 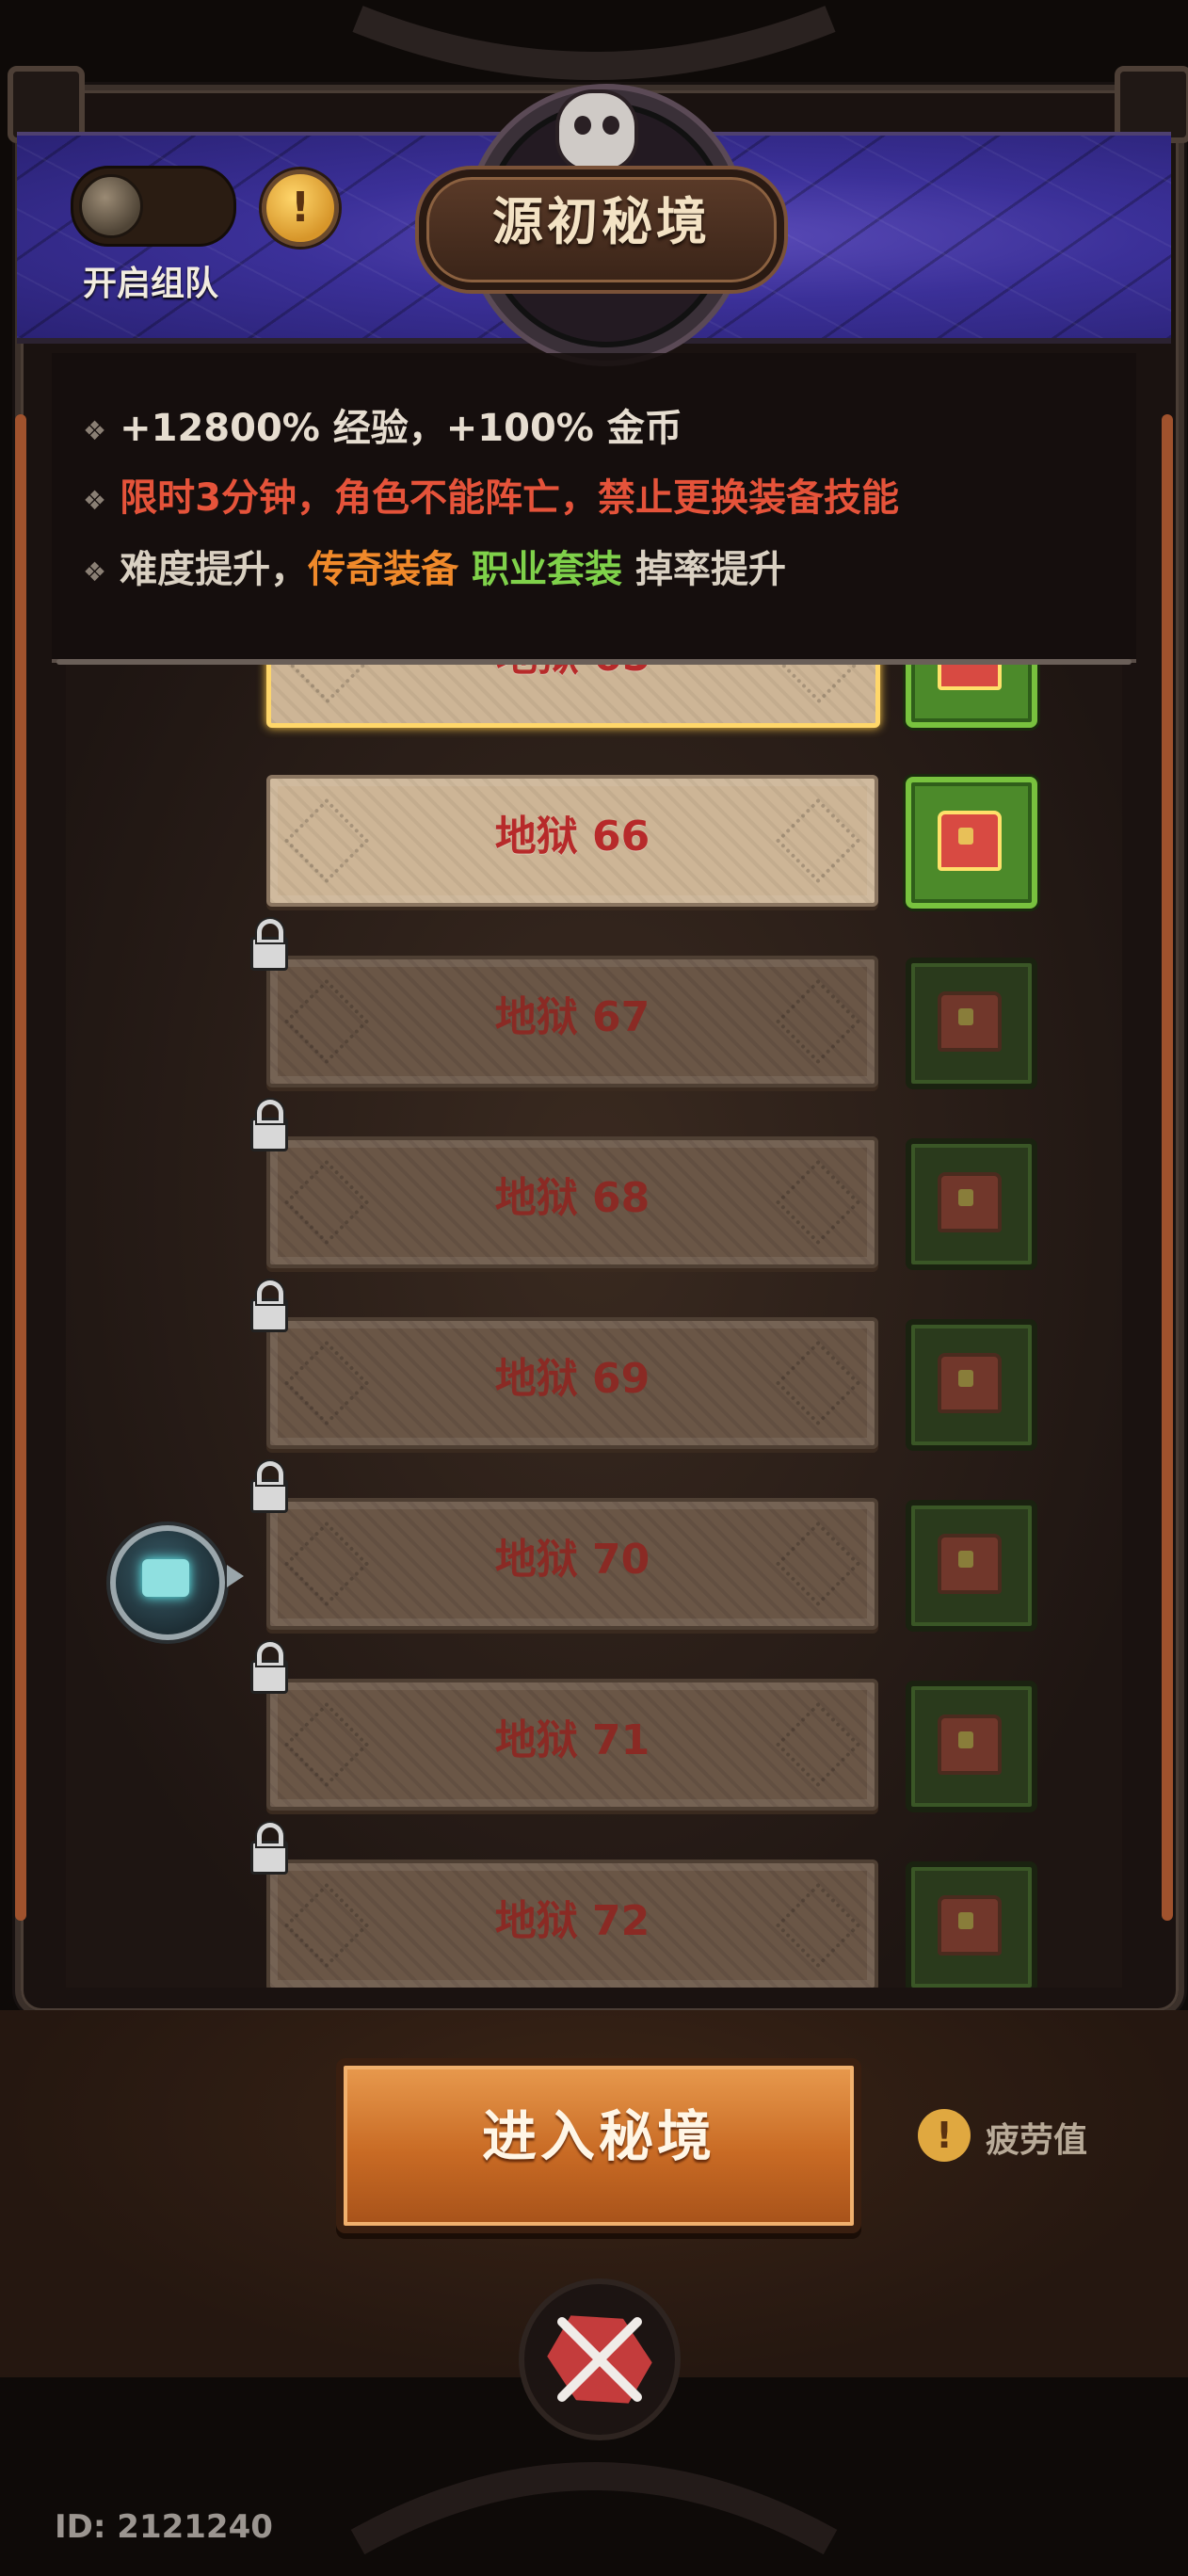 I want to click on panel-divider, so click(x=594, y=662).